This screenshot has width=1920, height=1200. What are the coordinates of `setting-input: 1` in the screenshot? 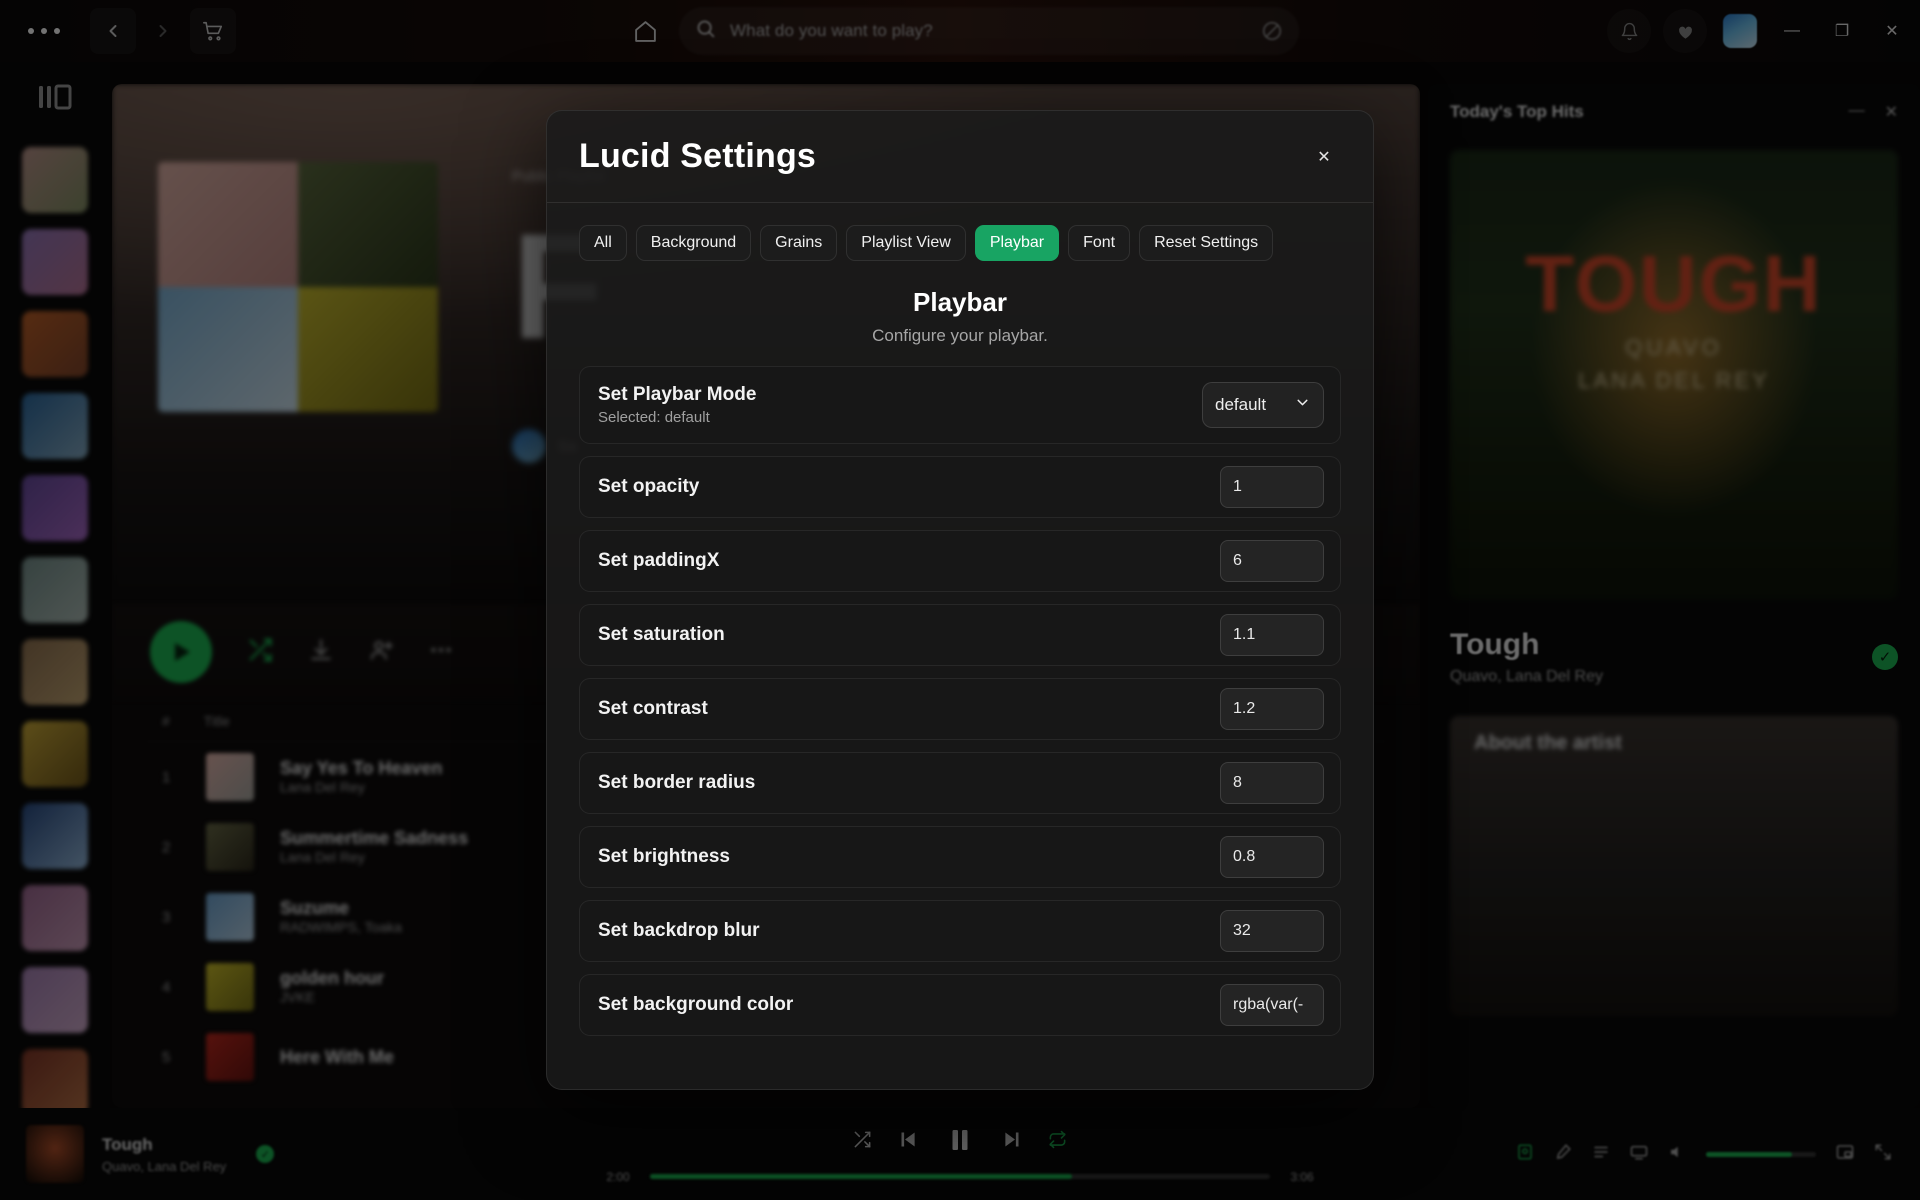 It's located at (1272, 487).